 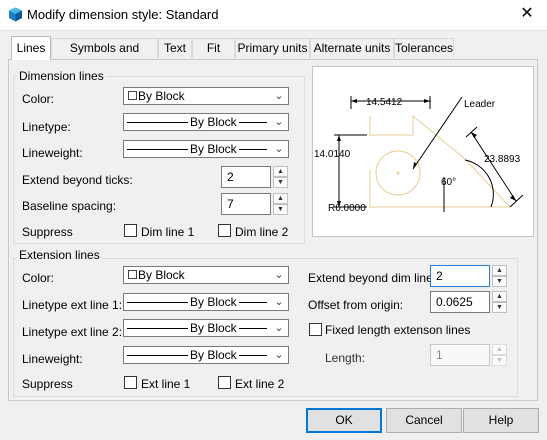 I want to click on ext-linetype-1-value: By Block, so click(x=213, y=302).